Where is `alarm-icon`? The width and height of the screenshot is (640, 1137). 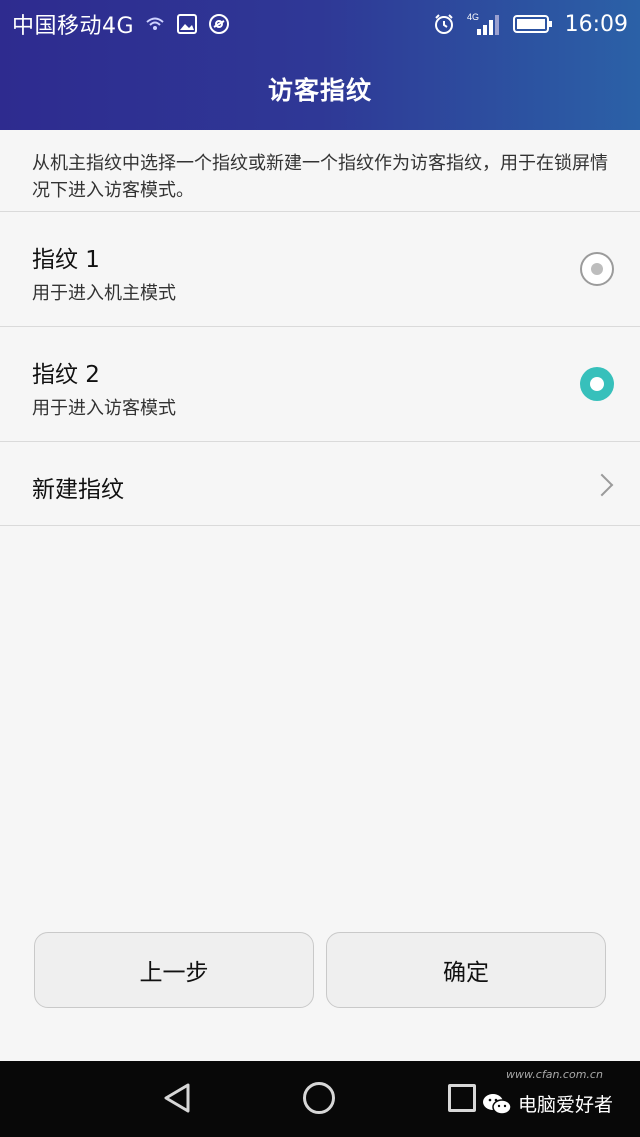
alarm-icon is located at coordinates (443, 24).